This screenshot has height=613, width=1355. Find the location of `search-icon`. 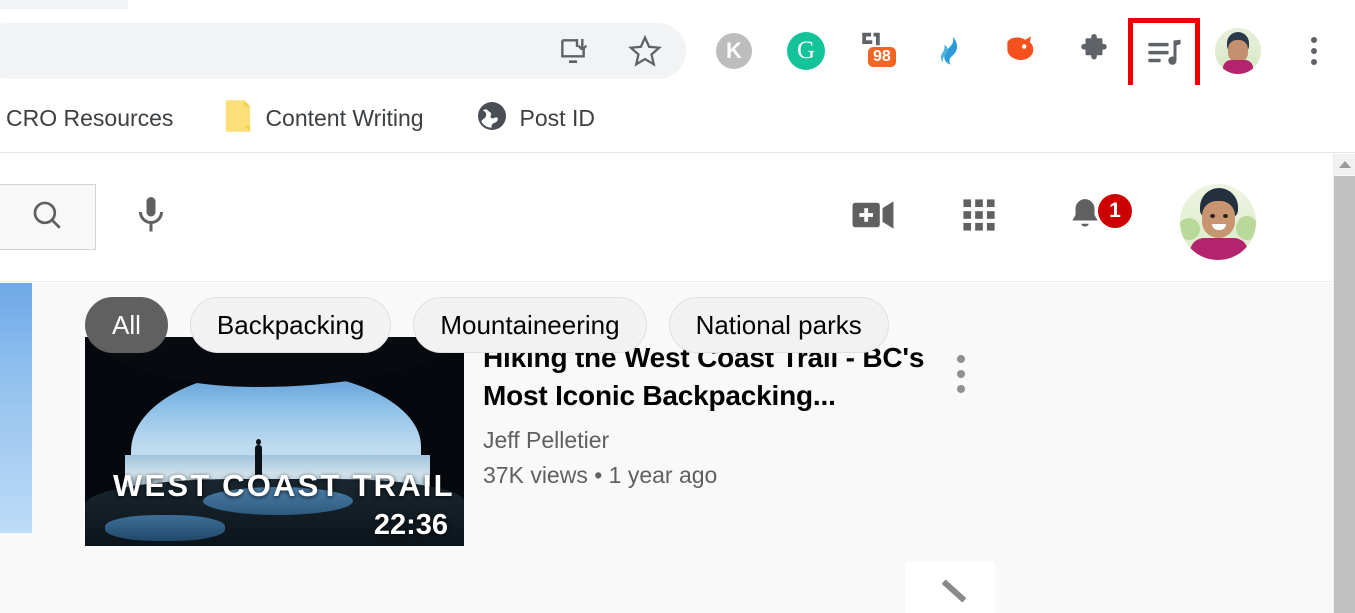

search-icon is located at coordinates (47, 217).